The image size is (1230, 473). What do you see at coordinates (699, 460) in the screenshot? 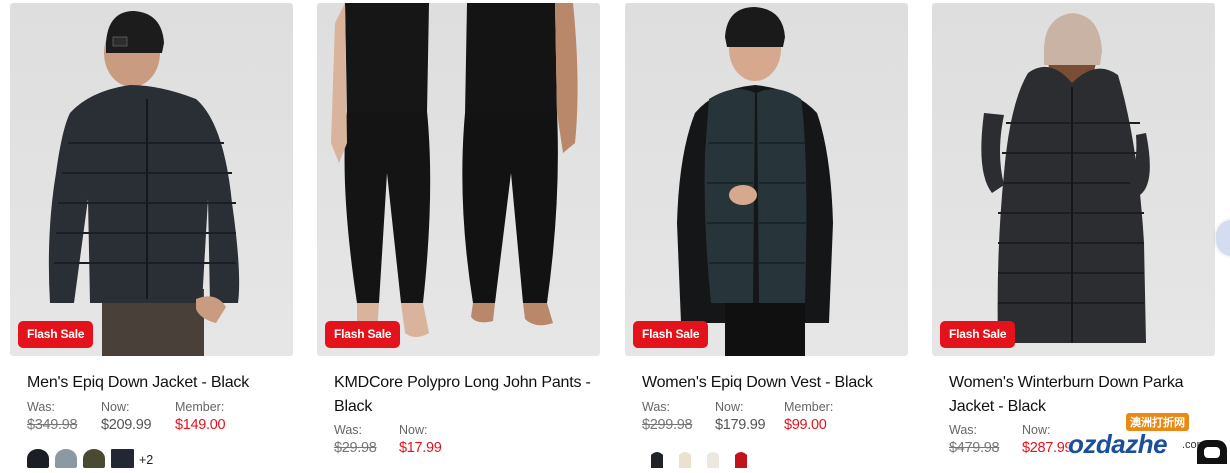
I see `swatch-row` at bounding box center [699, 460].